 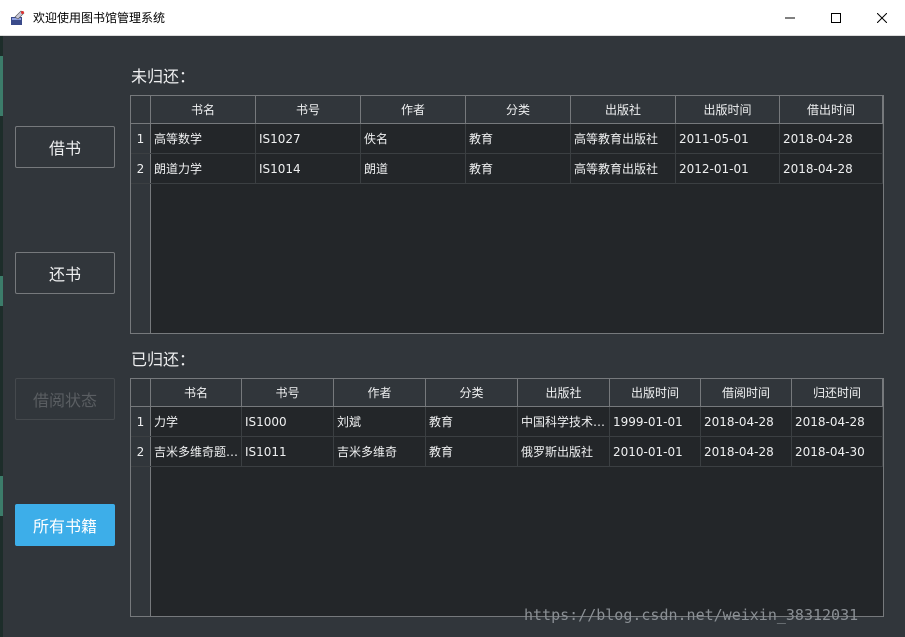 What do you see at coordinates (288, 421) in the screenshot?
I see `table-cell: IS1000` at bounding box center [288, 421].